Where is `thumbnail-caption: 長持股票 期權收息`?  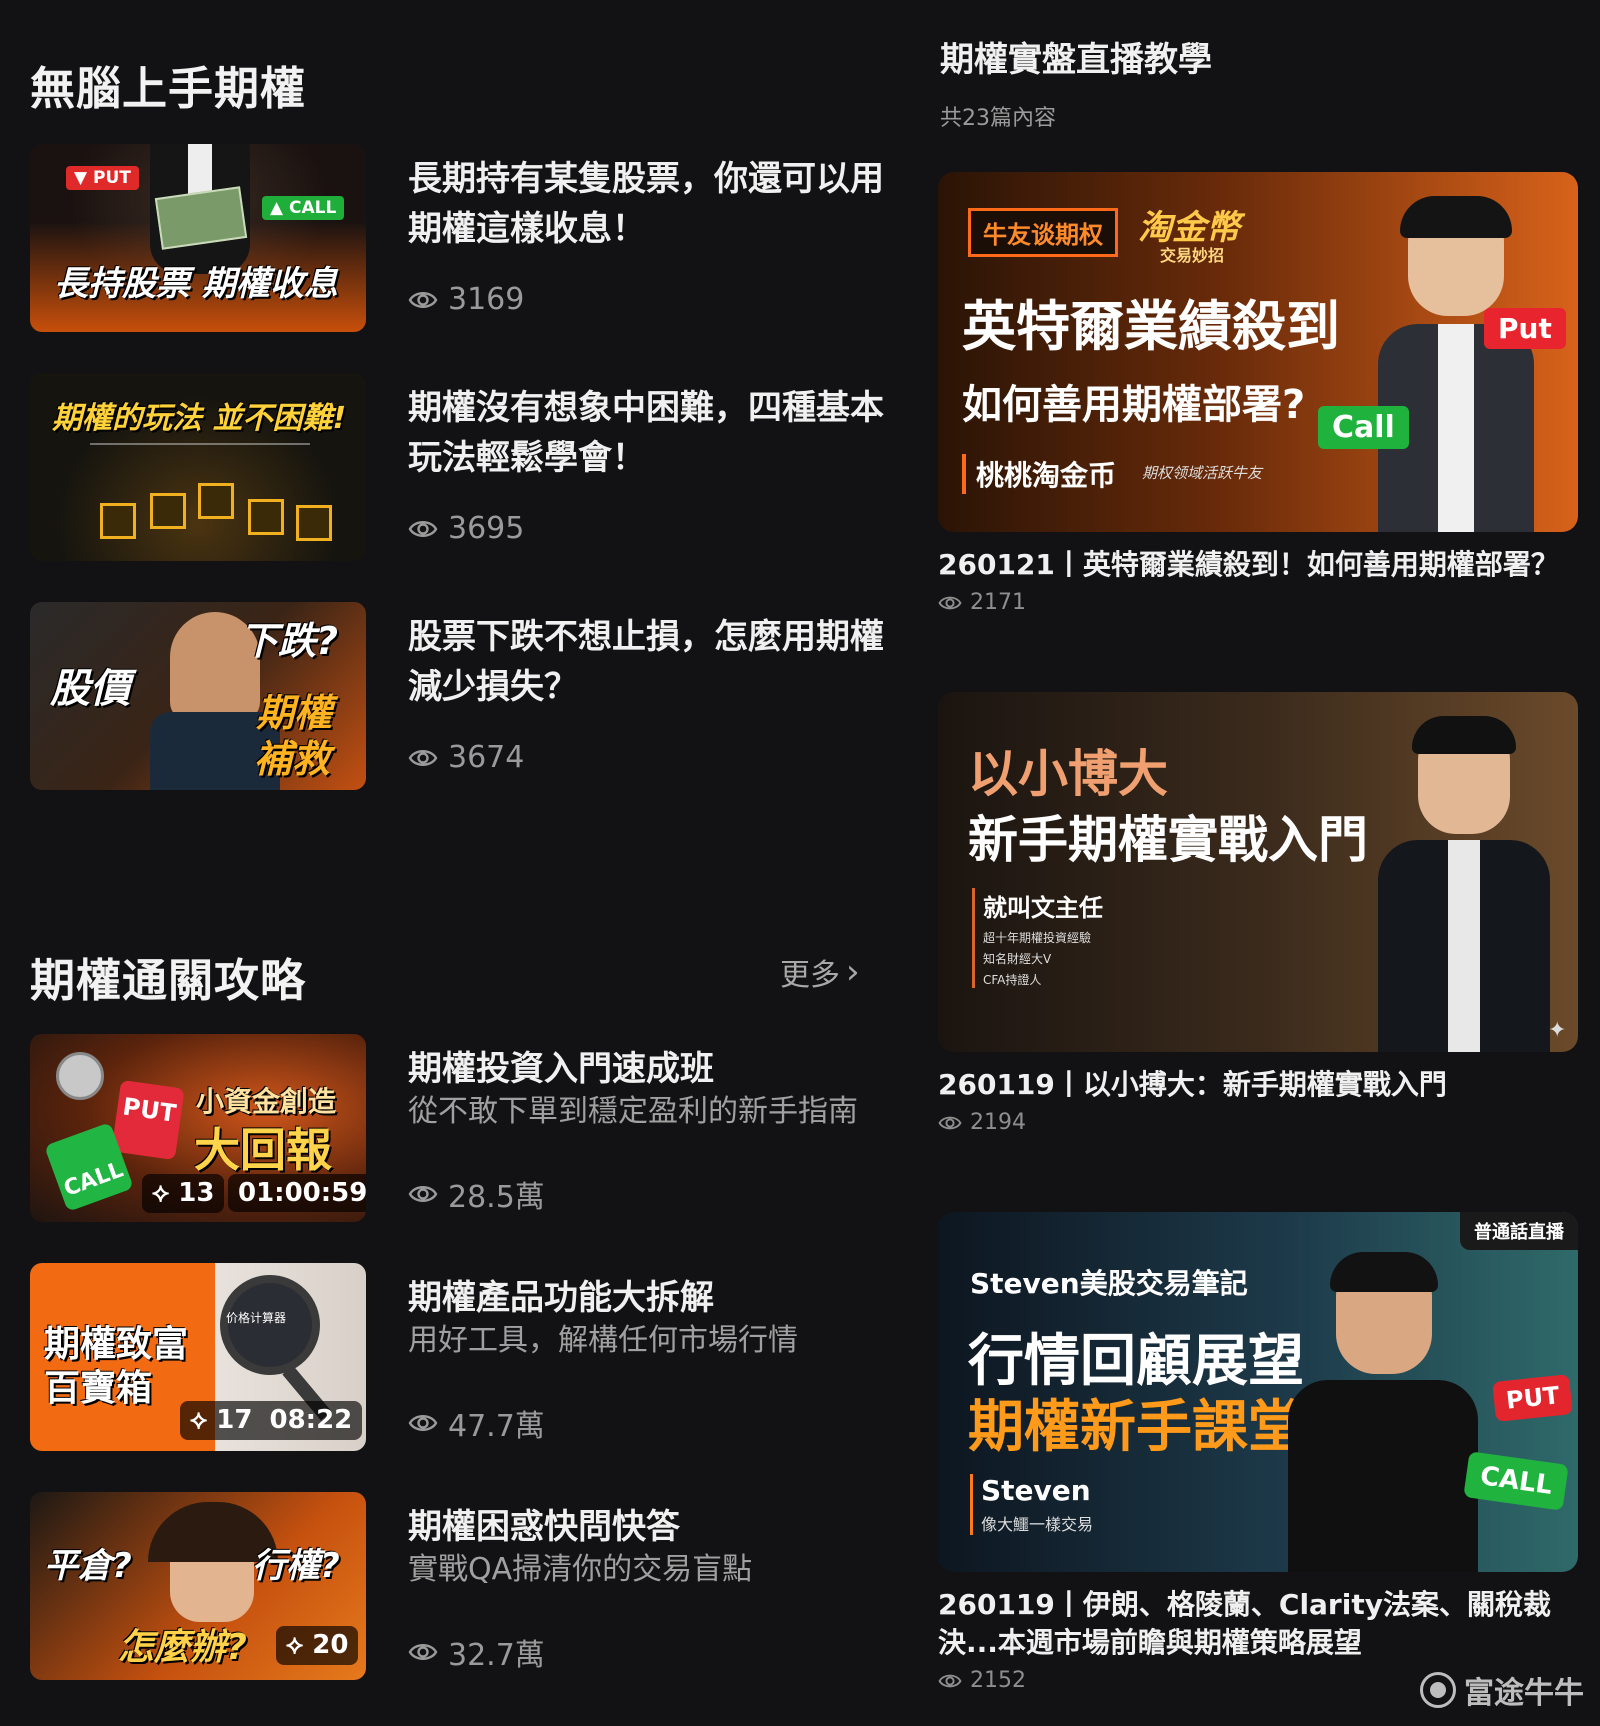 thumbnail-caption: 長持股票 期權收息 is located at coordinates (196, 284).